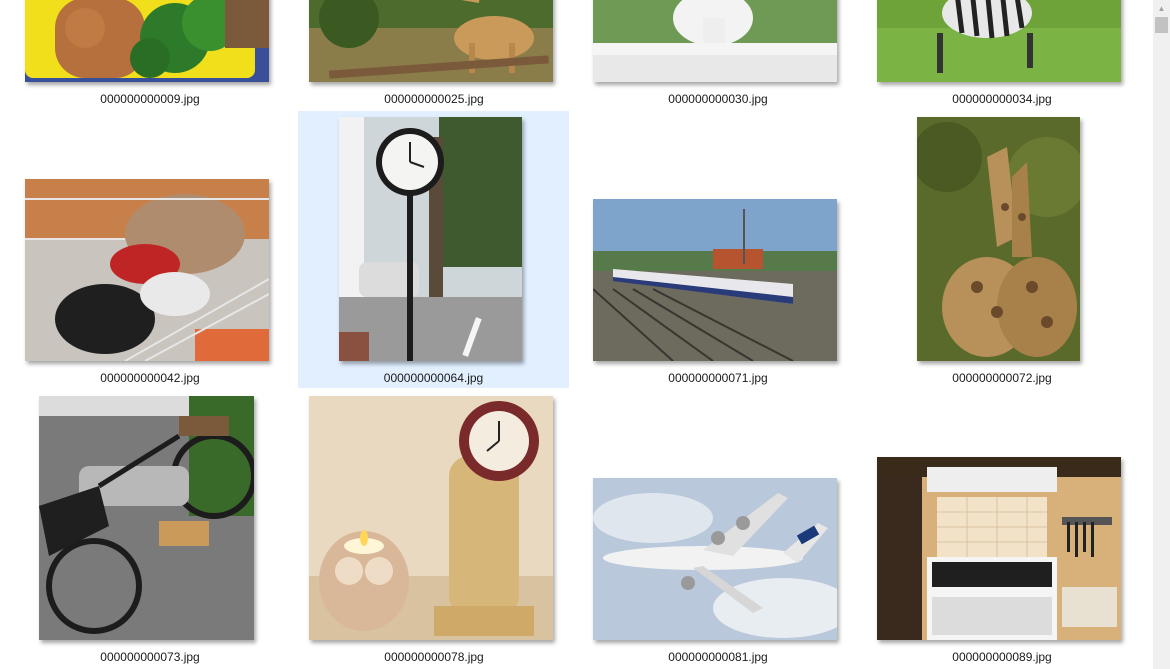  What do you see at coordinates (715, 41) in the screenshot?
I see `thumbnail-vase` at bounding box center [715, 41].